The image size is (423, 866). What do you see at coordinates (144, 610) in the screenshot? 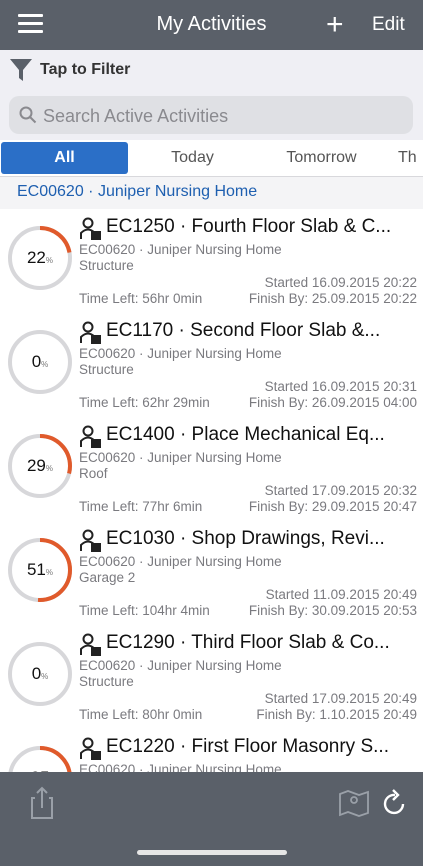
I see `activity-time-left: Time Left: 104hr 4min` at bounding box center [144, 610].